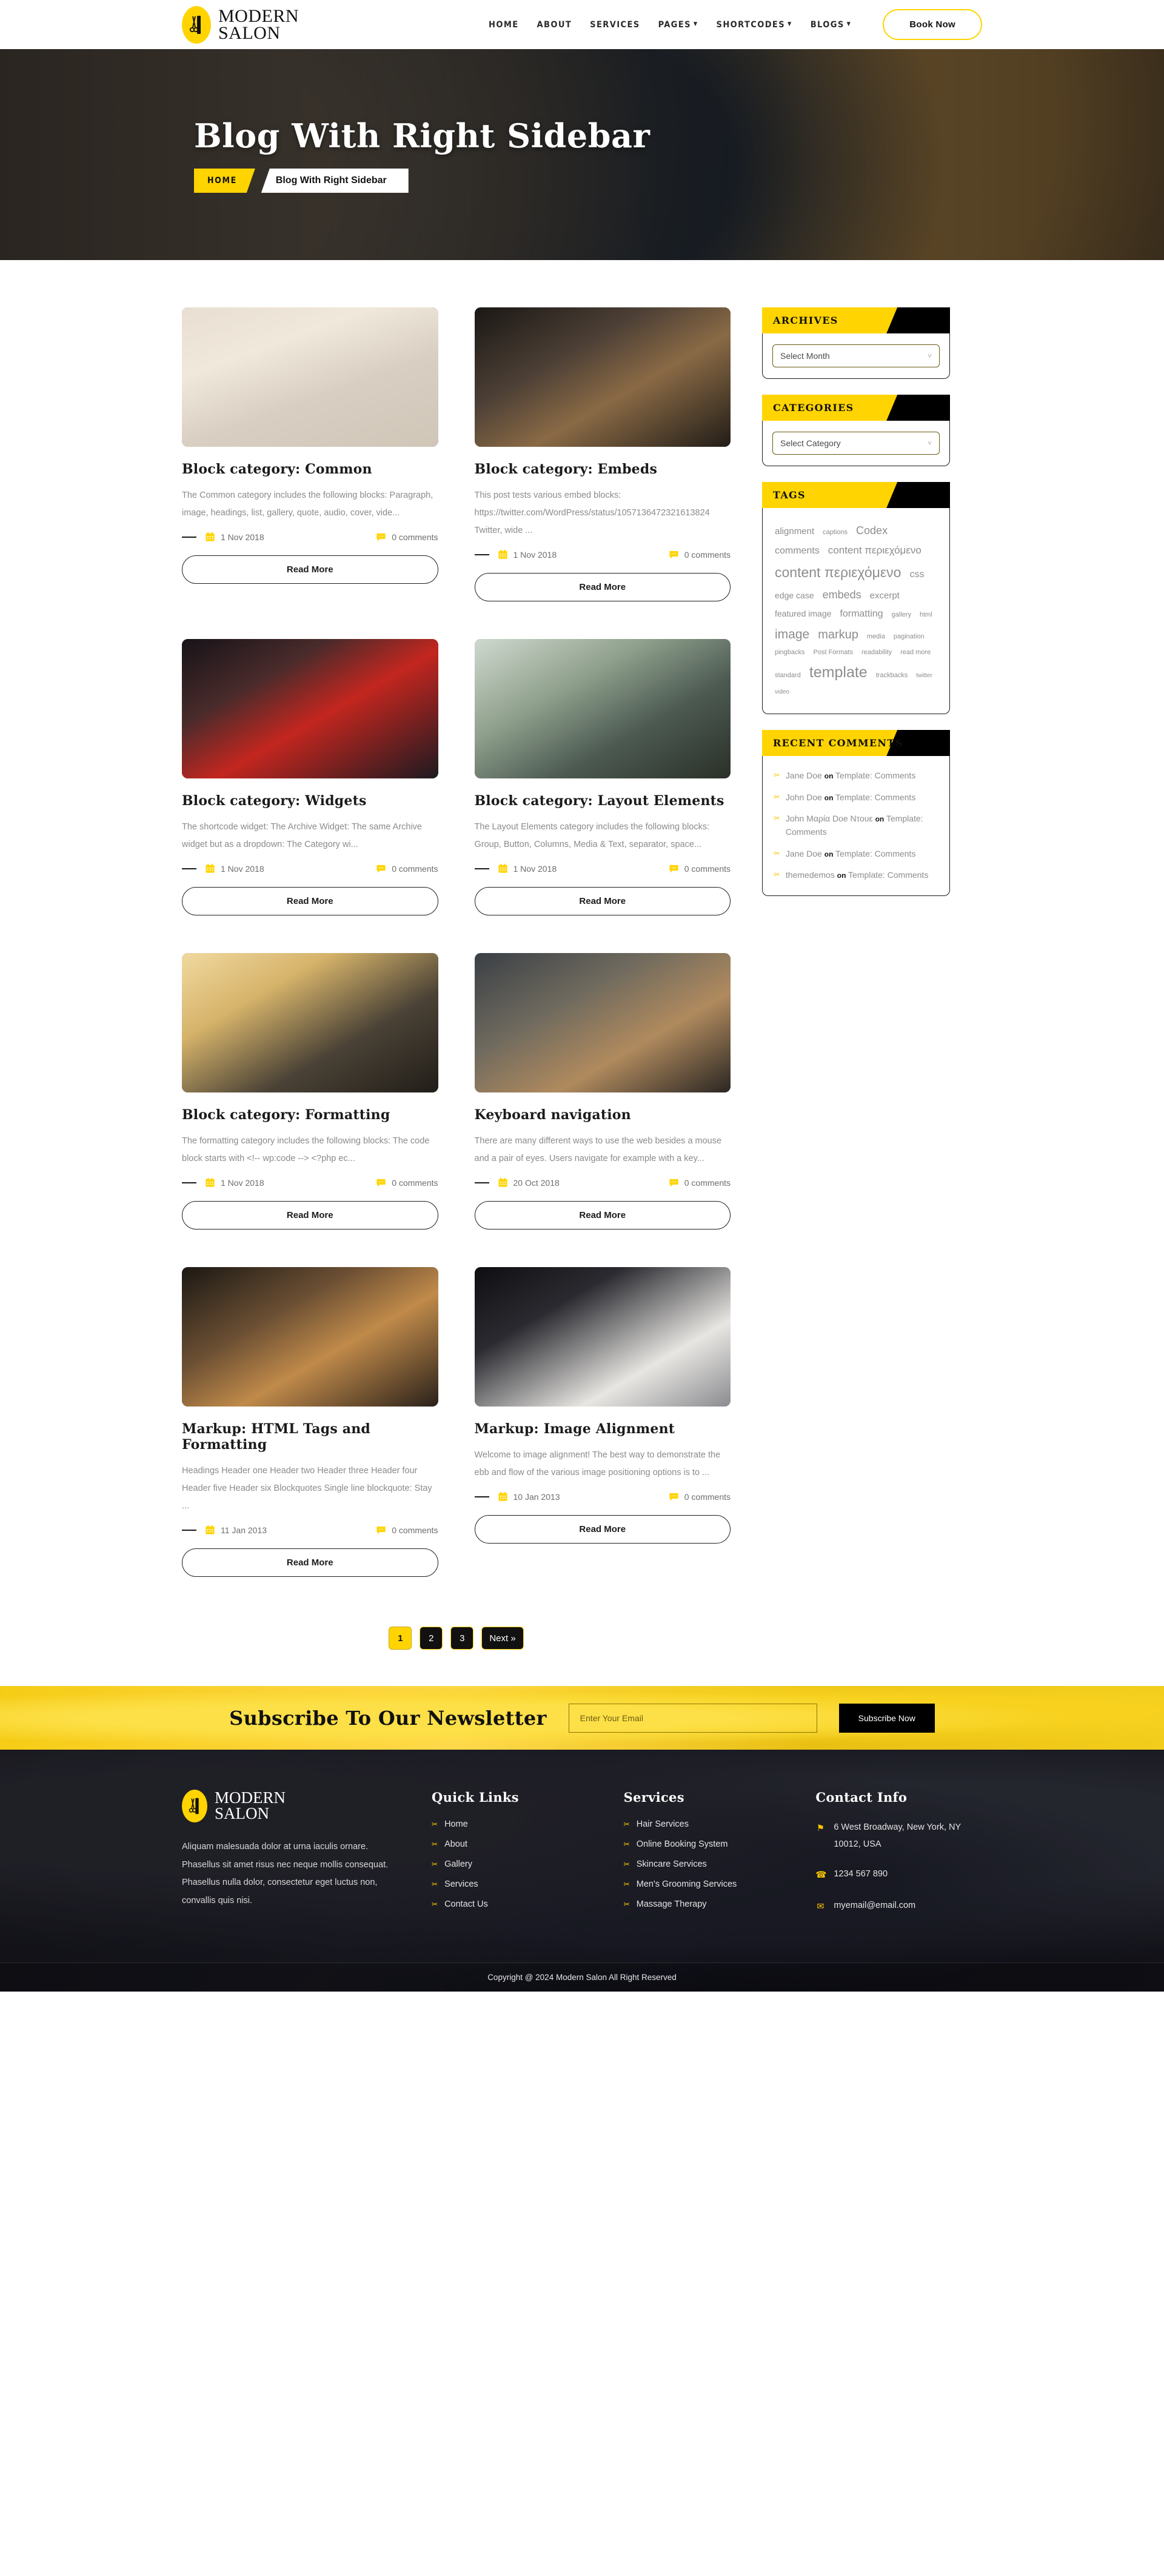 The width and height of the screenshot is (1164, 2576). What do you see at coordinates (240, 24) in the screenshot?
I see `site-logo: MODERN SALON` at bounding box center [240, 24].